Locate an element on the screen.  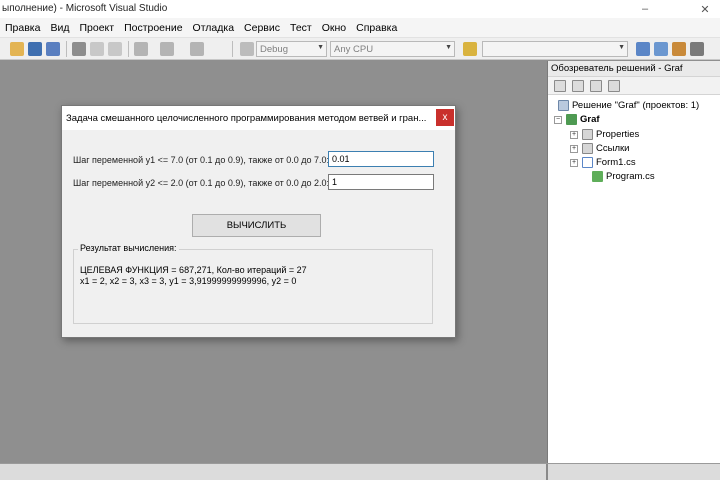
csharp-file-icon is located at coordinates (597, 176).